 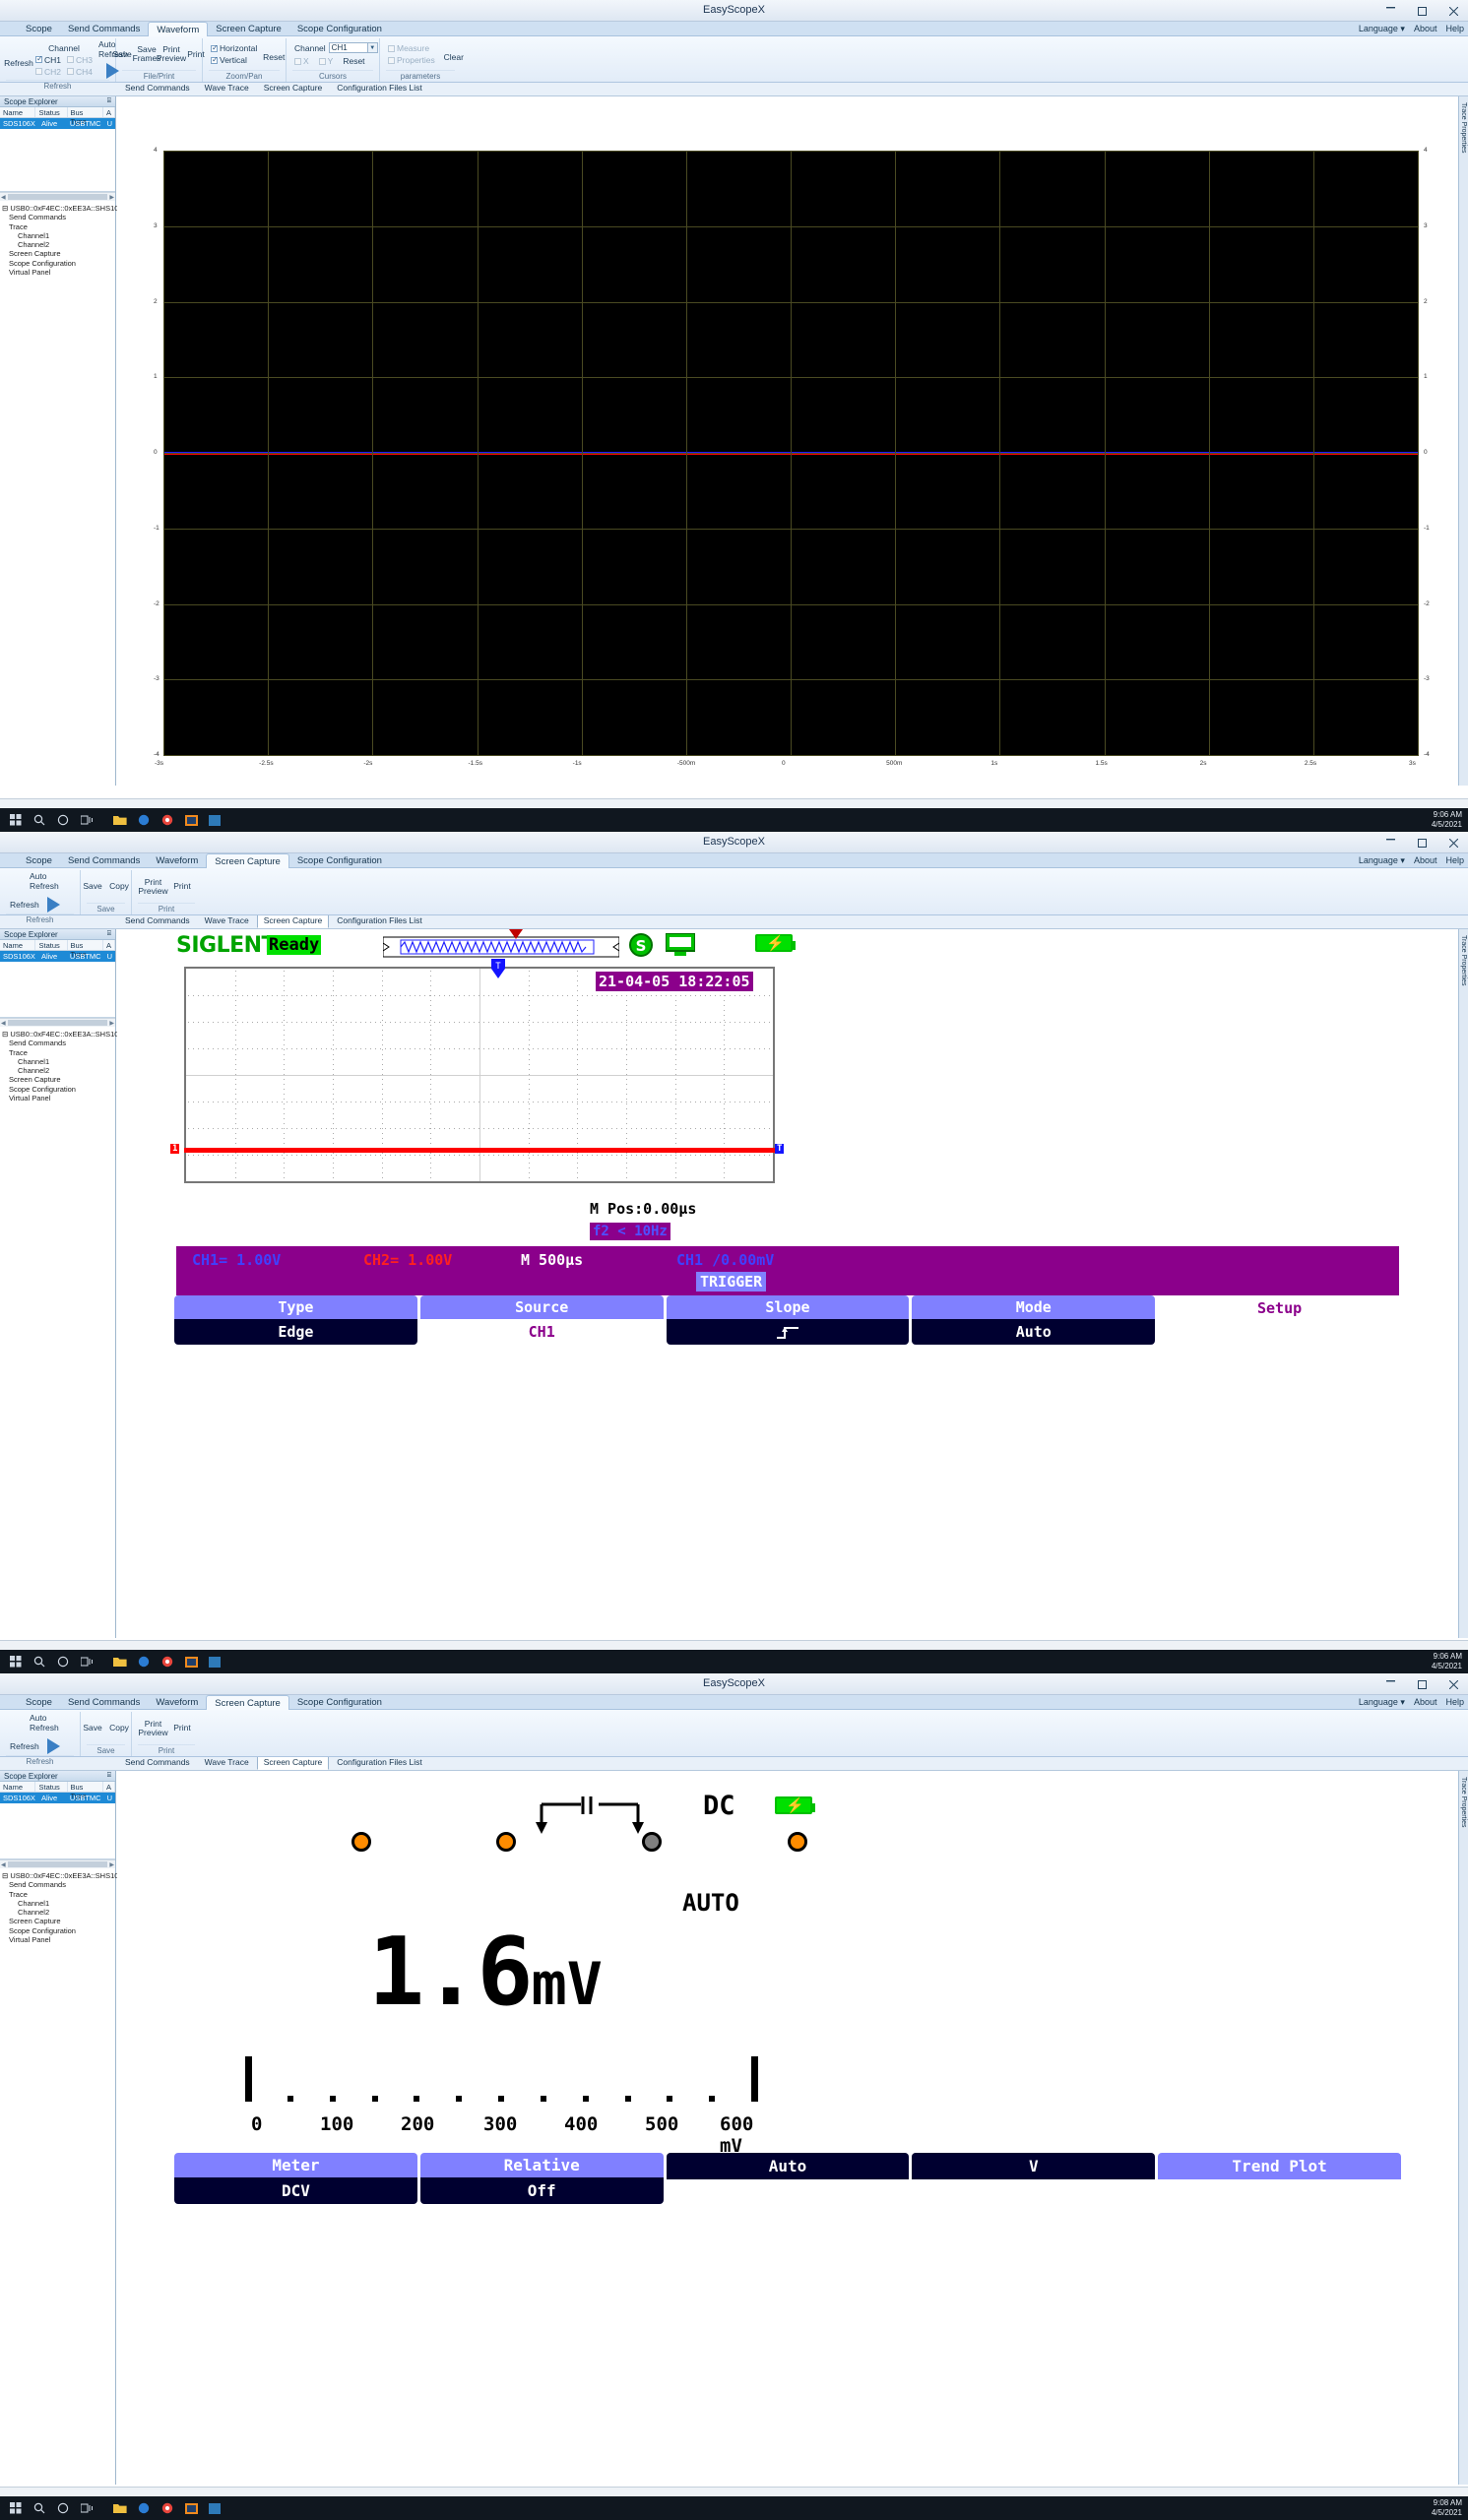 I want to click on menu-button-range: Auto, so click(x=788, y=2178).